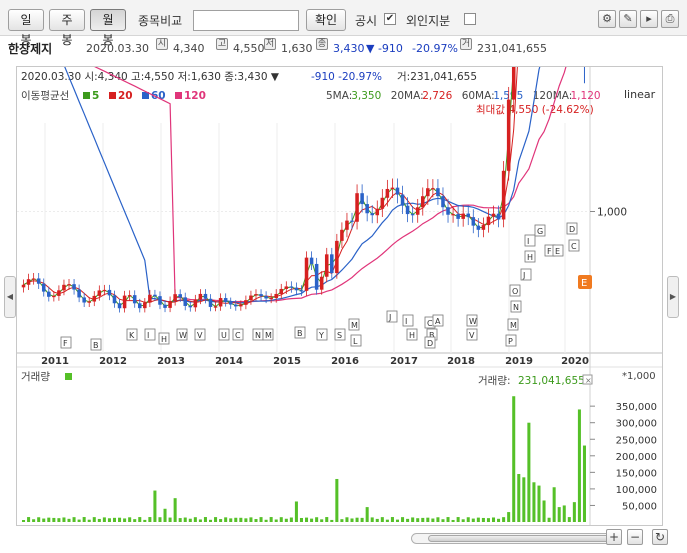 The width and height of the screenshot is (687, 553). I want to click on zoom-out-icon: −, so click(635, 537).